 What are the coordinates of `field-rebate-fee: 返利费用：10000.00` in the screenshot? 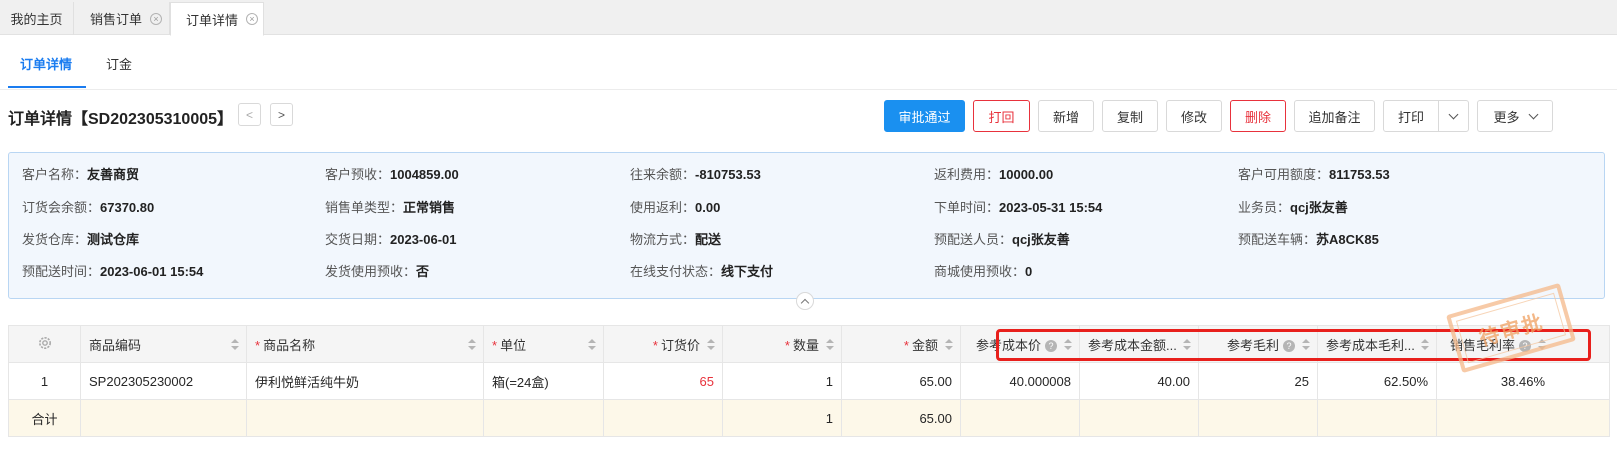 It's located at (994, 174).